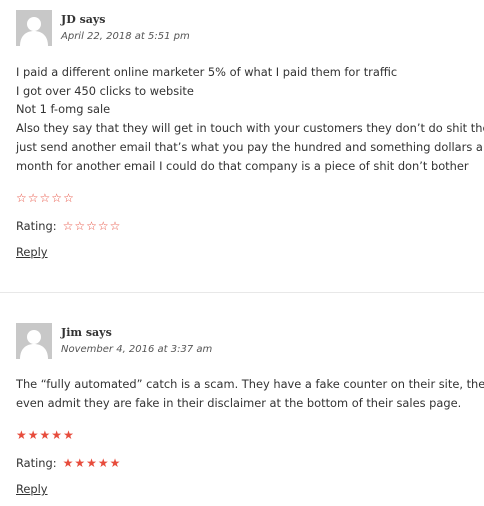  What do you see at coordinates (63, 109) in the screenshot?
I see `comment-line: Not 1 f-omg sale` at bounding box center [63, 109].